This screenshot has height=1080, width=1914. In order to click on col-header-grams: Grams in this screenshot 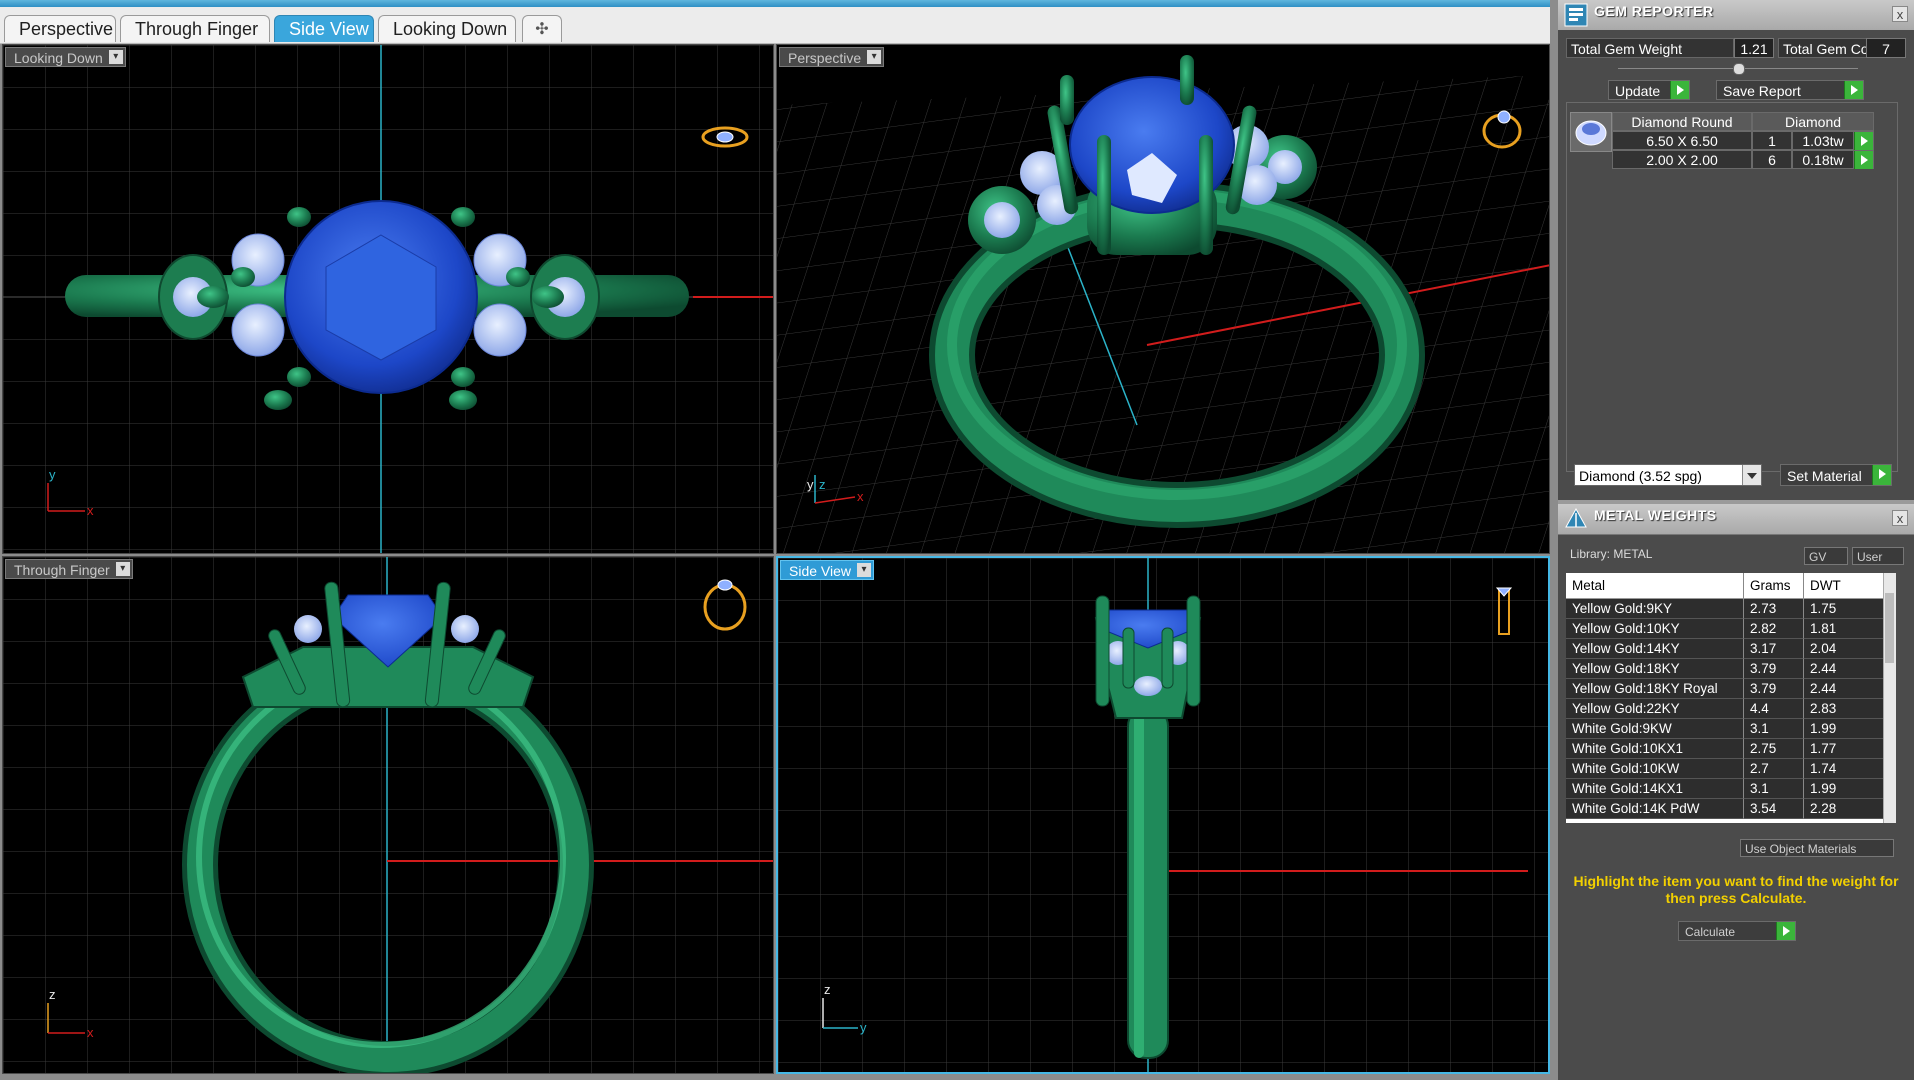, I will do `click(1774, 586)`.